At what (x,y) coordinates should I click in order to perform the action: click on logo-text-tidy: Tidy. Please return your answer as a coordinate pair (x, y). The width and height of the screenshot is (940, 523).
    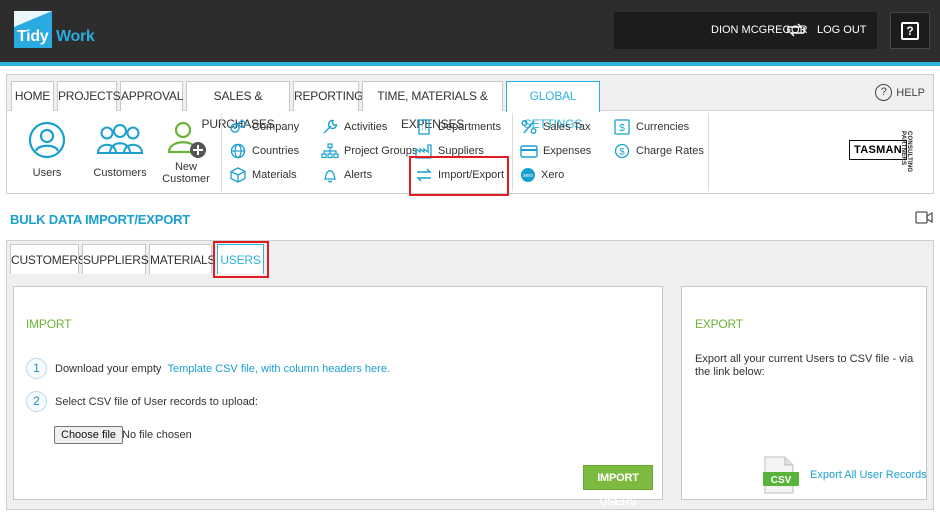
    Looking at the image, I should click on (33, 36).